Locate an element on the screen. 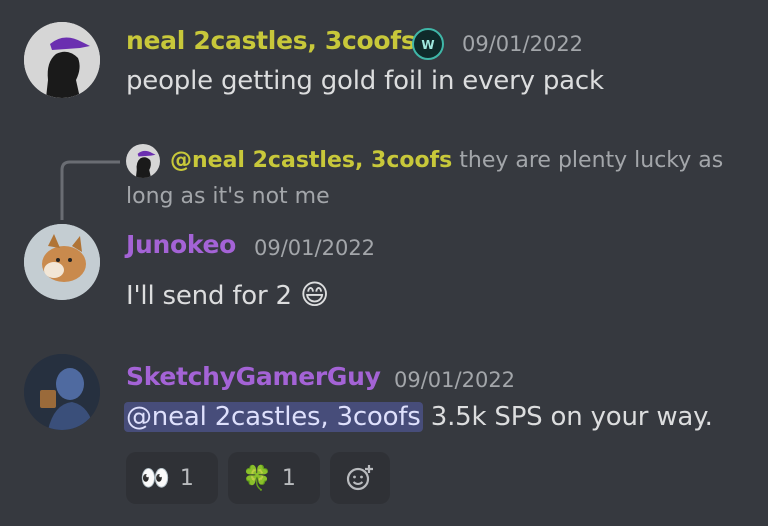 The width and height of the screenshot is (768, 526). reply-avatar-icon is located at coordinates (145, 164).